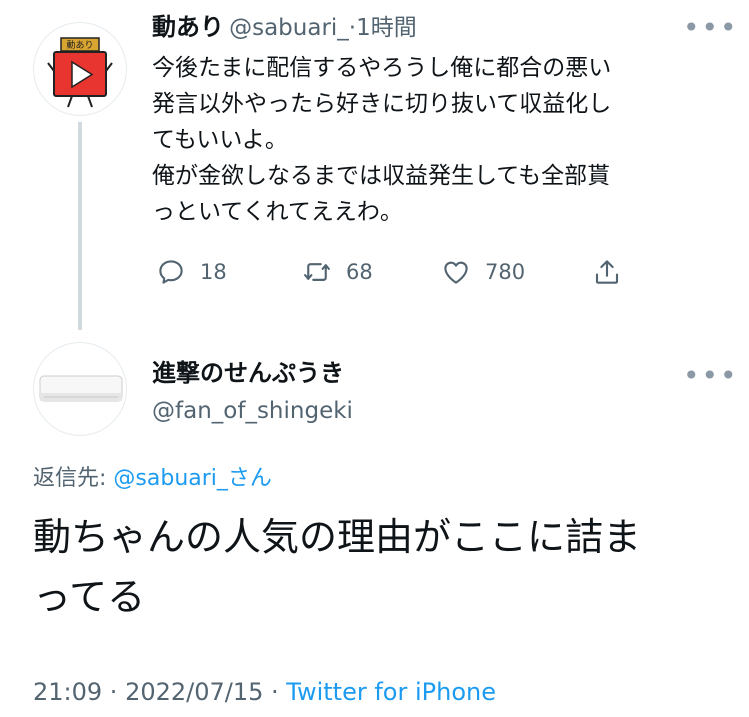  I want to click on share-icon, so click(607, 272).